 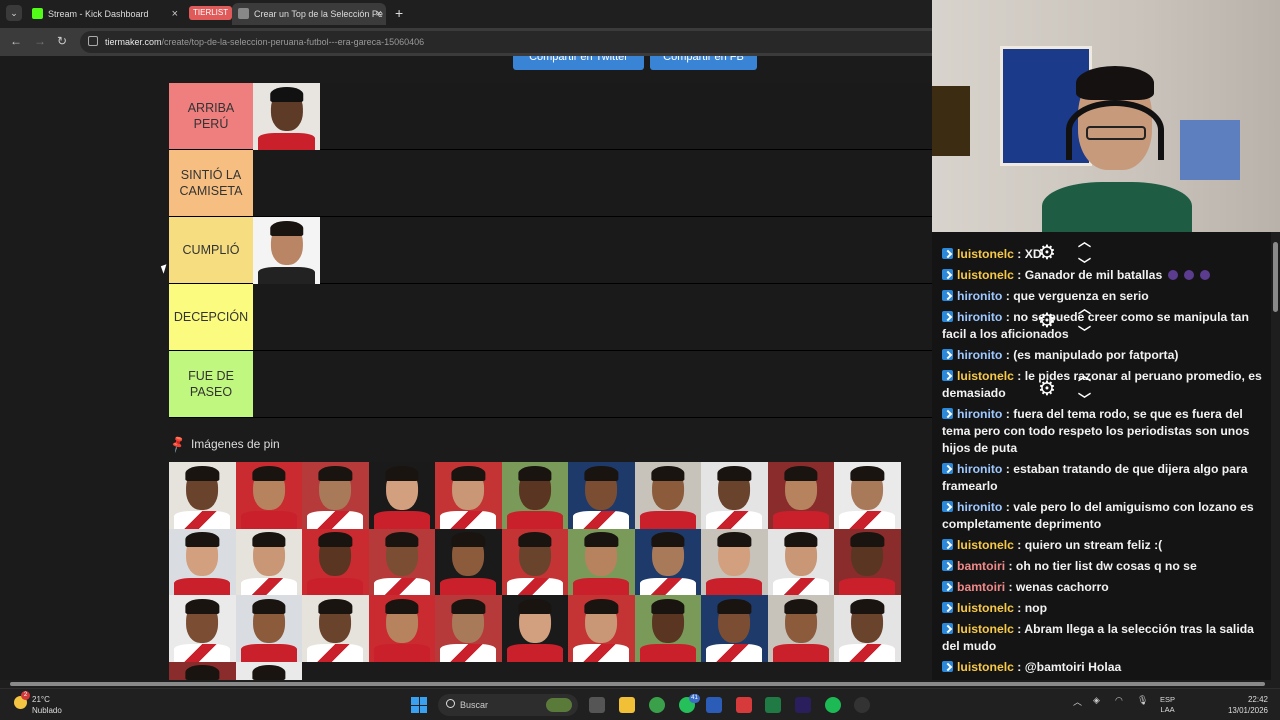 I want to click on spotify-icon, so click(x=833, y=705).